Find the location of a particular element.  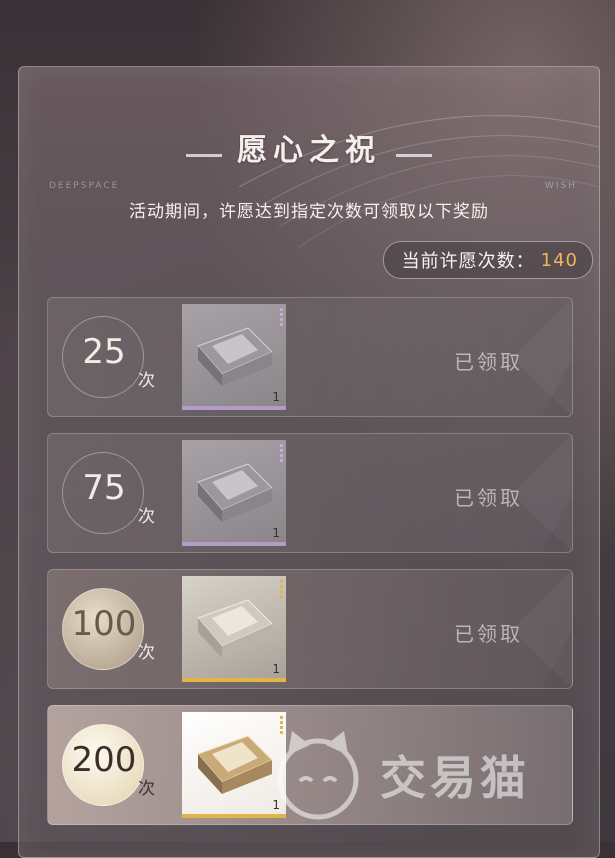

tag-wish: WISH is located at coordinates (560, 186).